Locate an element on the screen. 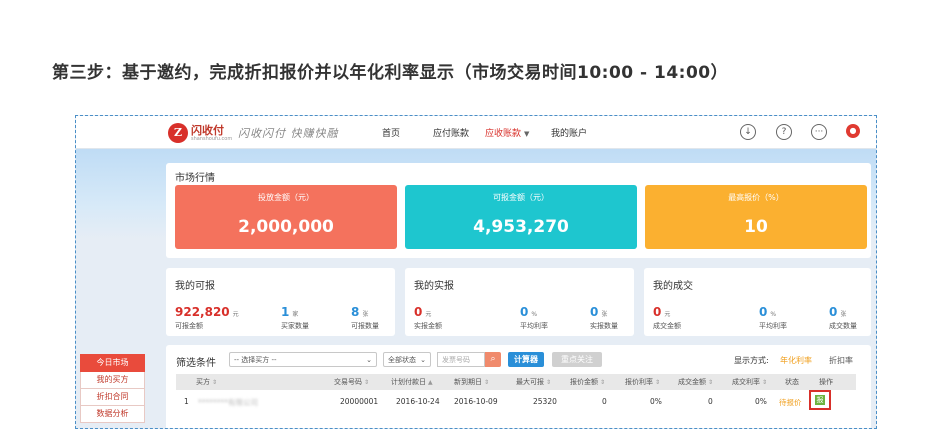  my-deals-count-label: 成交数量 is located at coordinates (843, 326).